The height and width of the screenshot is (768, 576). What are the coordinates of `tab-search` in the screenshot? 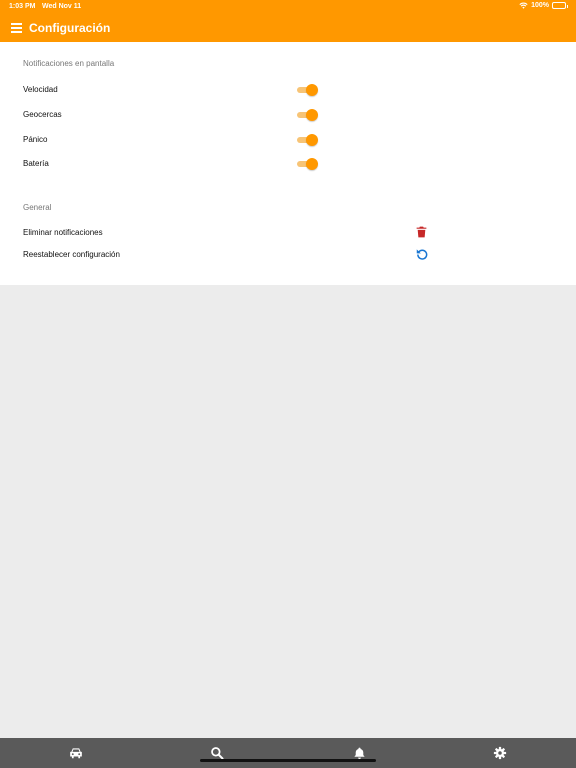 It's located at (217, 753).